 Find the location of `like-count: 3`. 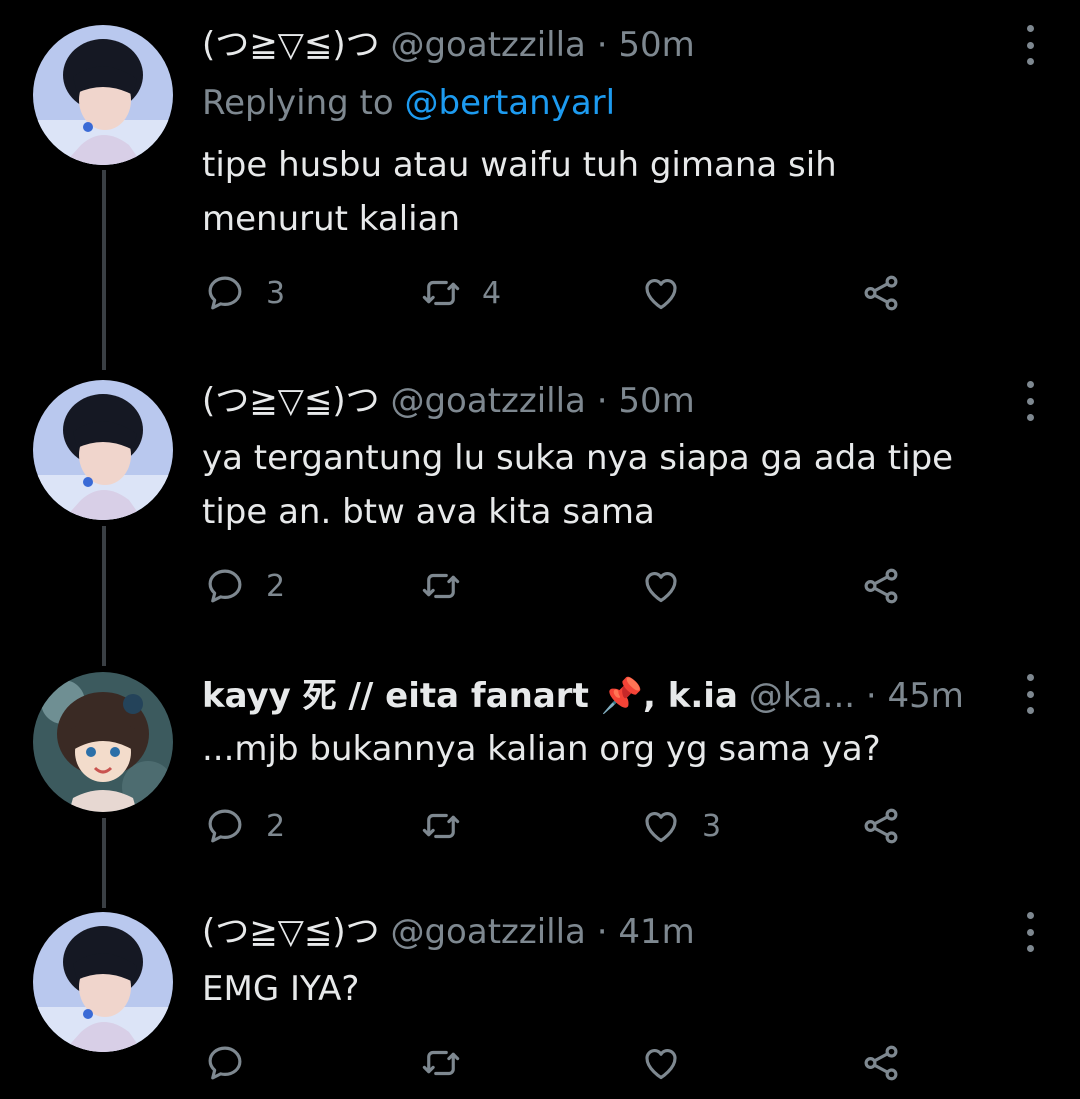

like-count: 3 is located at coordinates (712, 826).